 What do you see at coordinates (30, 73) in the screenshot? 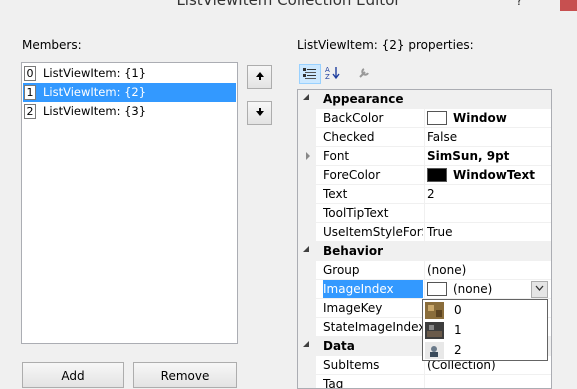
I see `item-index: 0` at bounding box center [30, 73].